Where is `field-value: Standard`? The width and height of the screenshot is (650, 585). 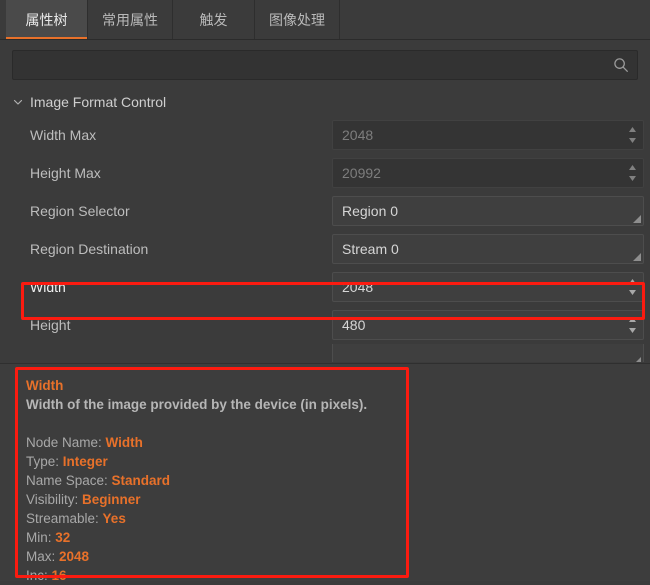
field-value: Standard is located at coordinates (141, 480).